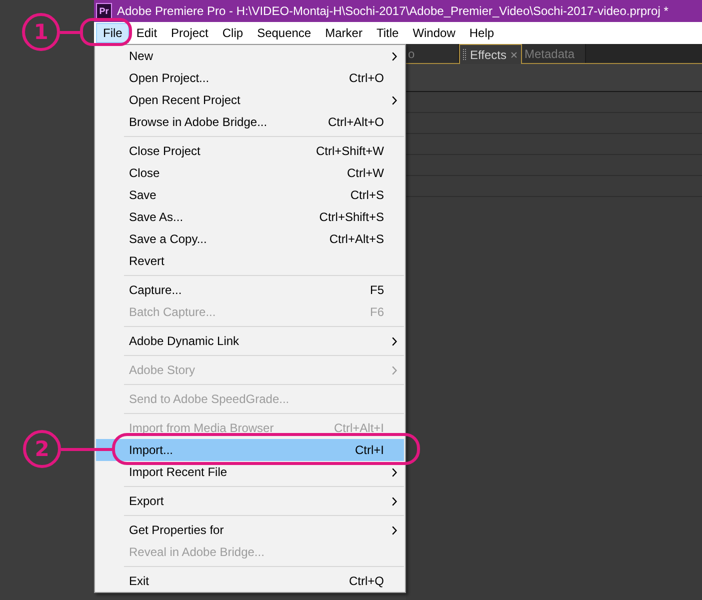 The height and width of the screenshot is (600, 702). Describe the element at coordinates (250, 78) in the screenshot. I see `menu-item: Open Project... Ctrl+O` at that location.